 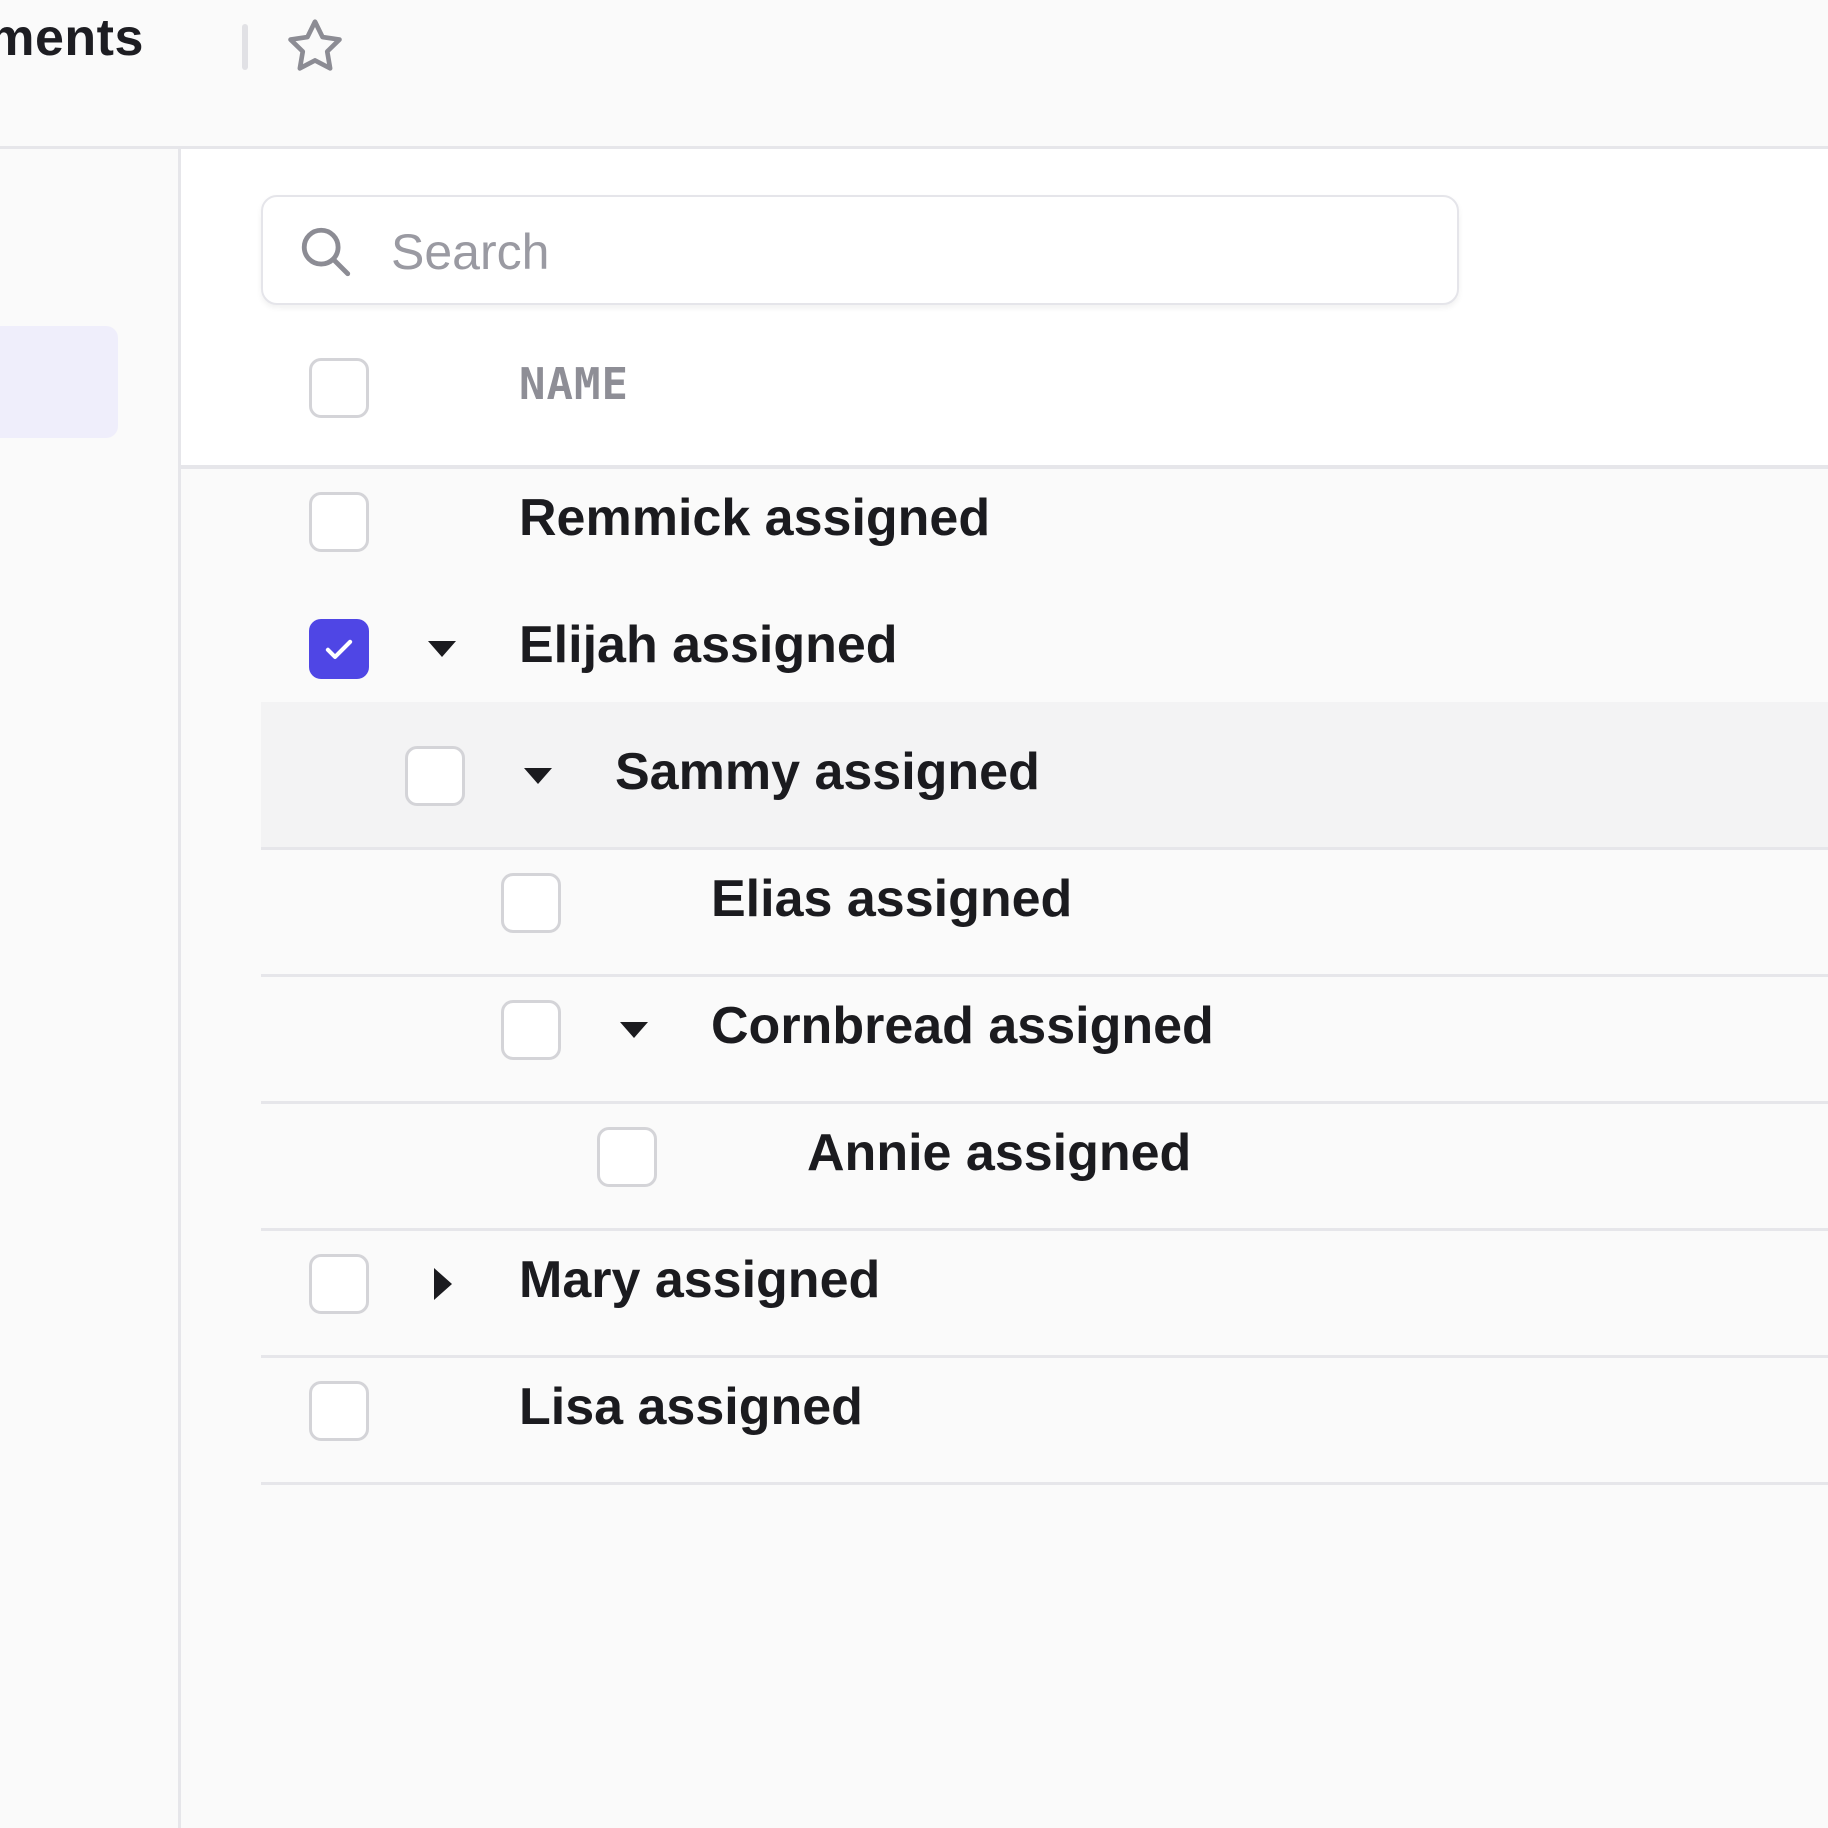 What do you see at coordinates (962, 1026) in the screenshot?
I see `row-label: Cornbread assigned` at bounding box center [962, 1026].